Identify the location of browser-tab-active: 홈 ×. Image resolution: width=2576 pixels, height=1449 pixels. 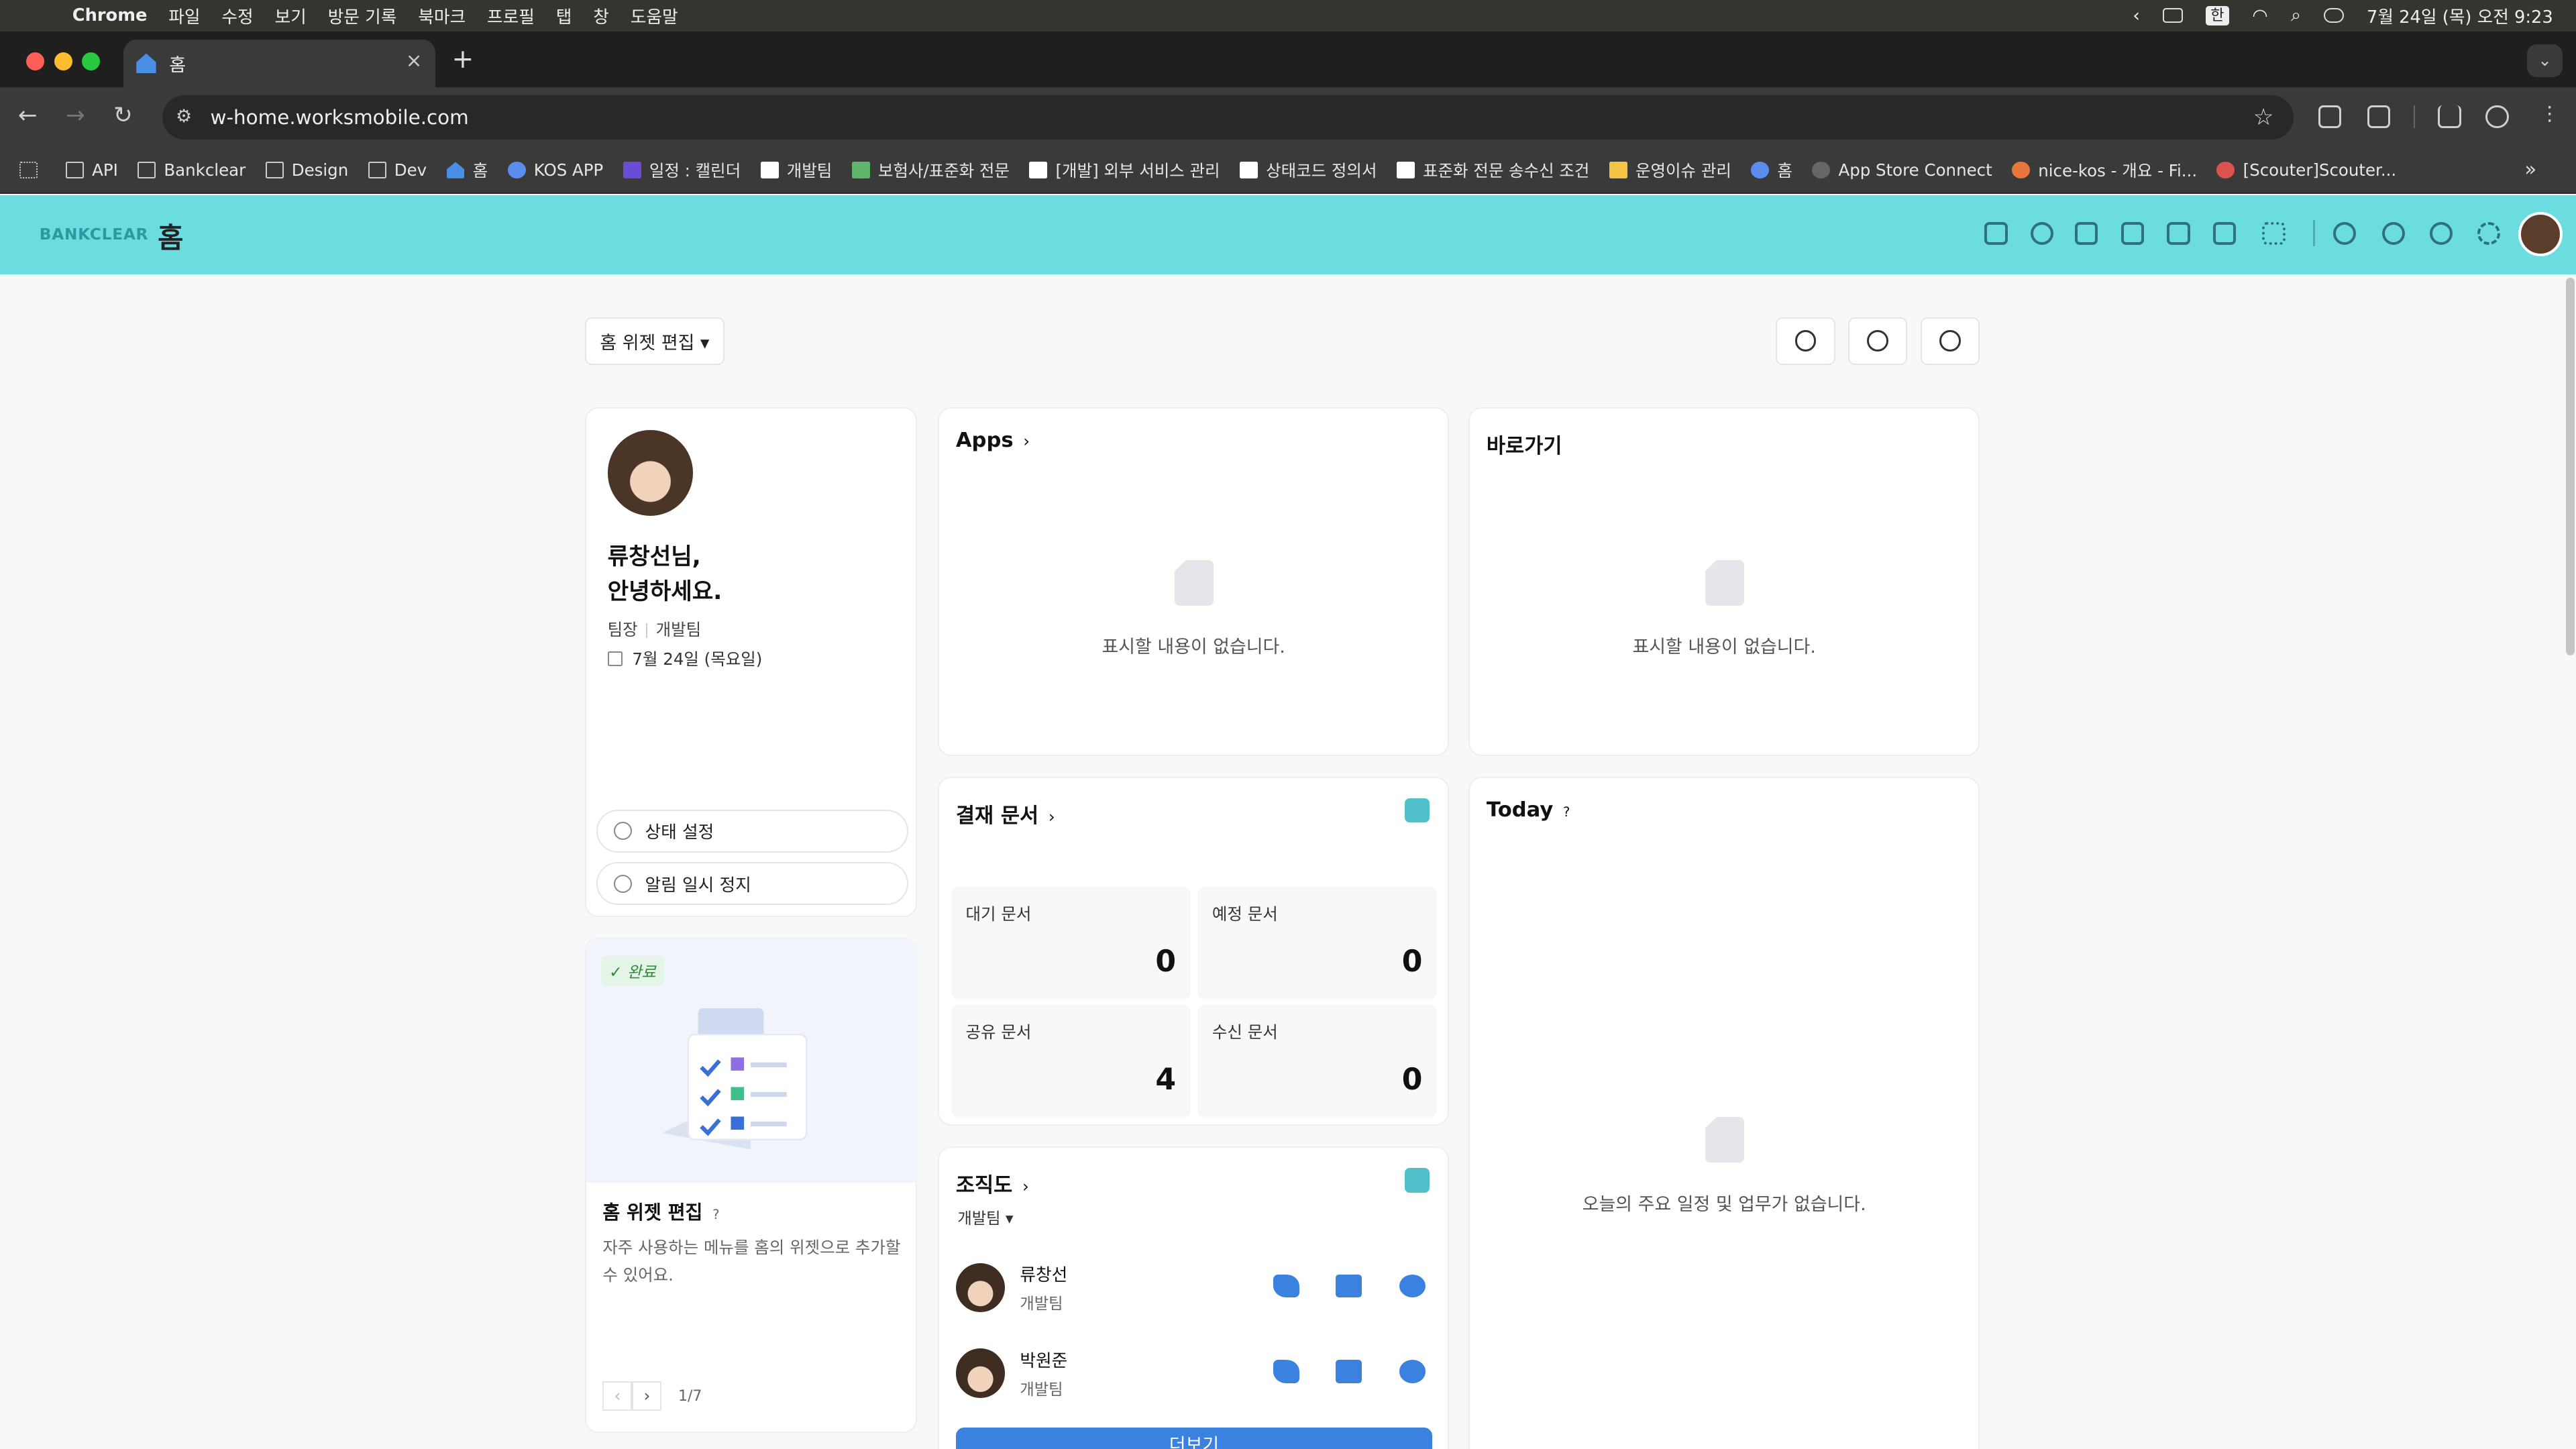
(279, 63).